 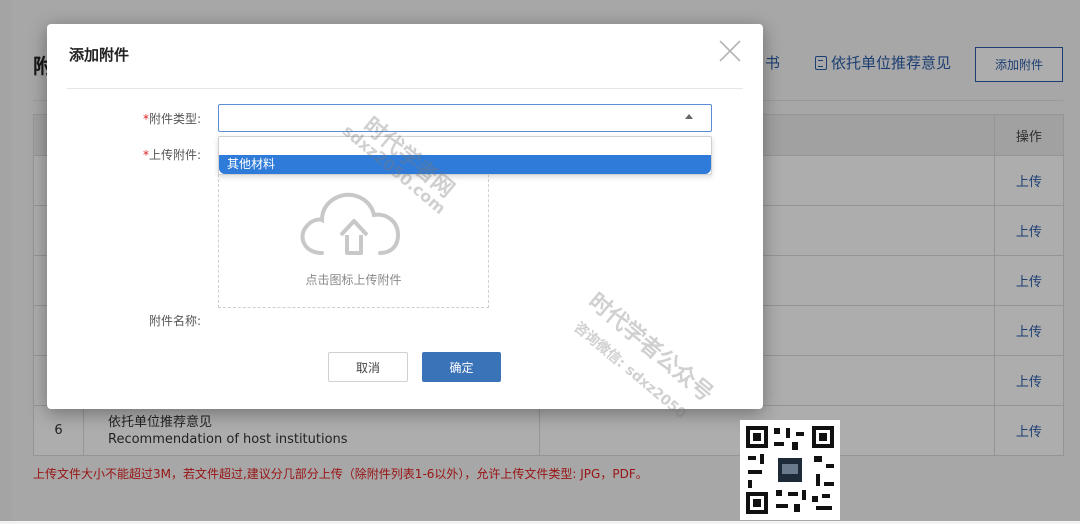 I want to click on dialog-title: 添加附件, so click(x=99, y=55).